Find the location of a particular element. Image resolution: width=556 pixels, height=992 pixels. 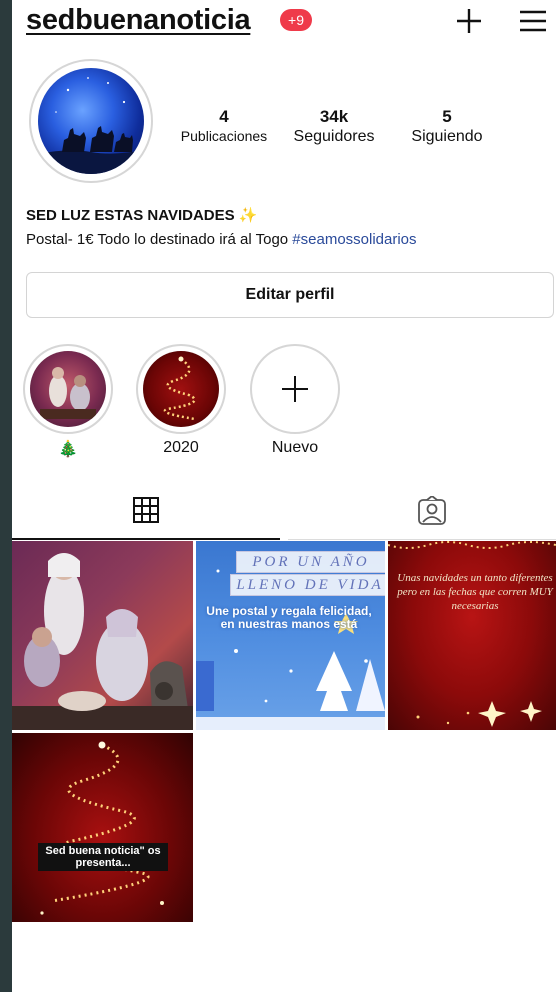

highlight-new: Nuevo is located at coordinates (295, 402).